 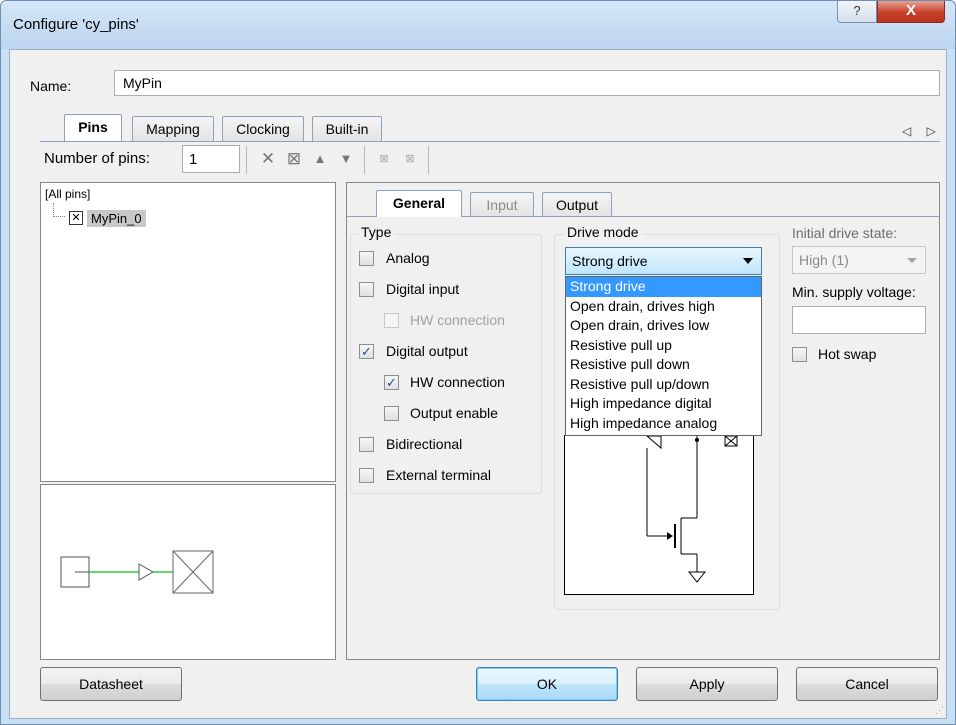 I want to click on drive-option-hiz-analog: High impedance analog, so click(x=663, y=424).